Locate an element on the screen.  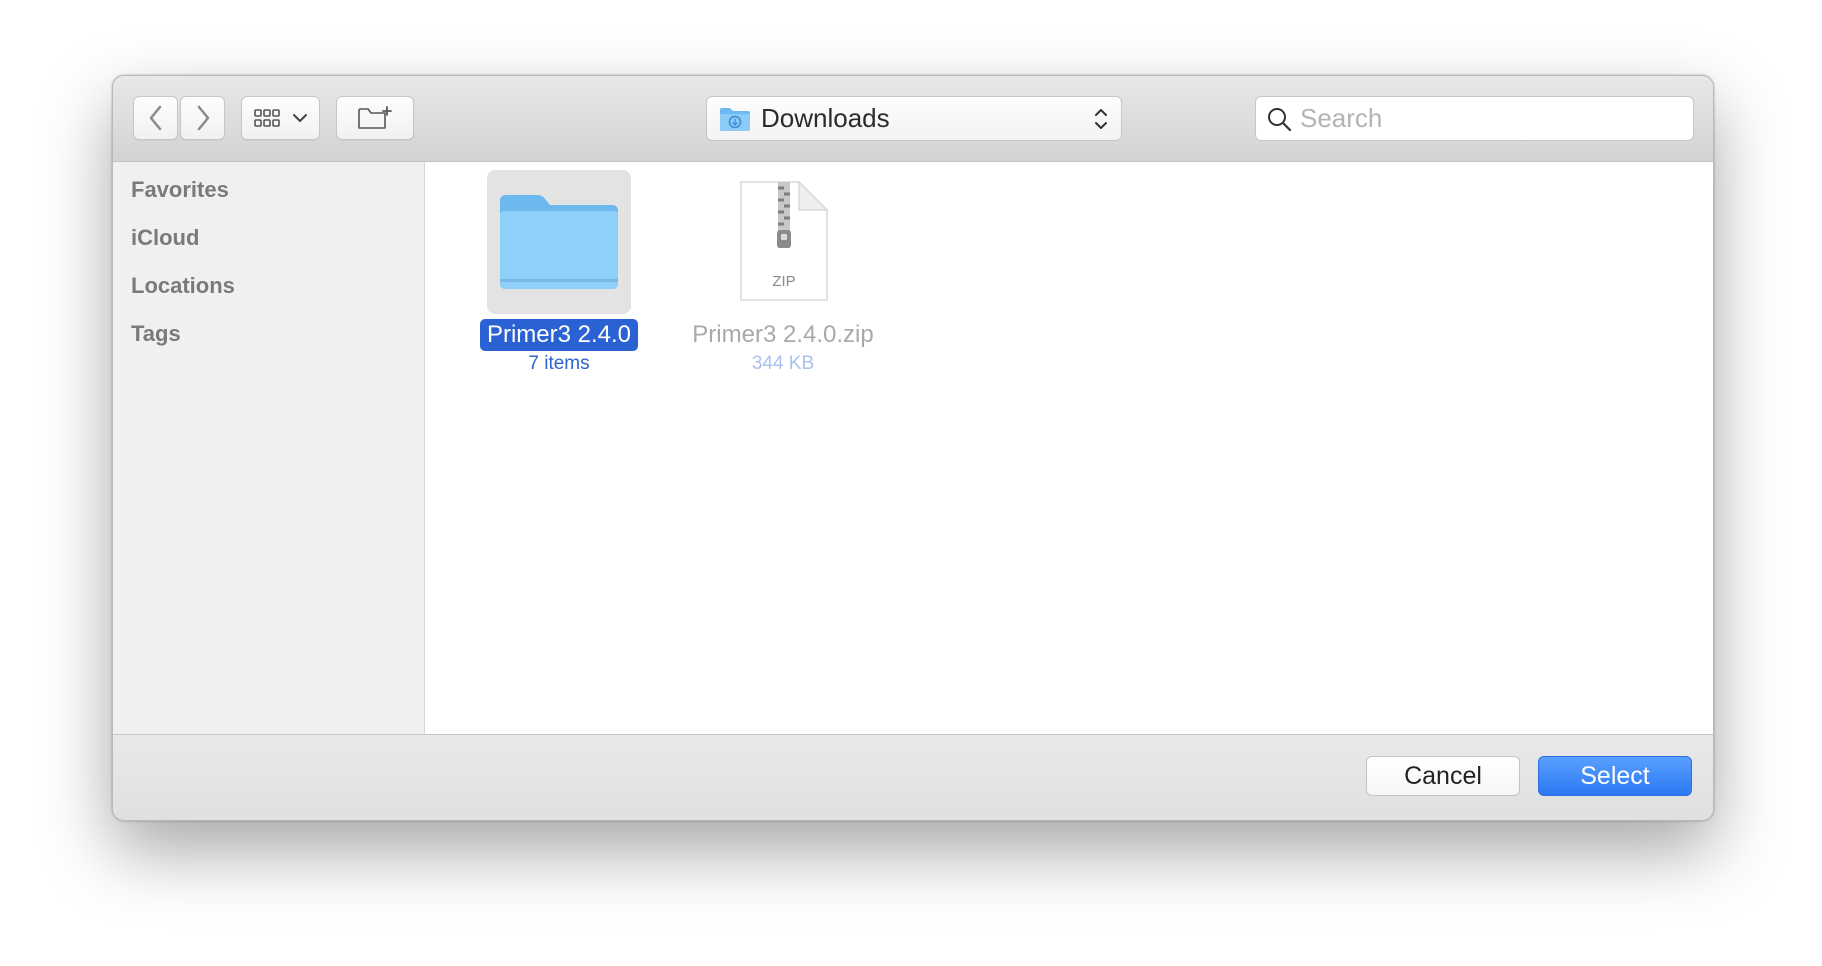
sidebar-item-icloud: iCloud is located at coordinates (165, 238).